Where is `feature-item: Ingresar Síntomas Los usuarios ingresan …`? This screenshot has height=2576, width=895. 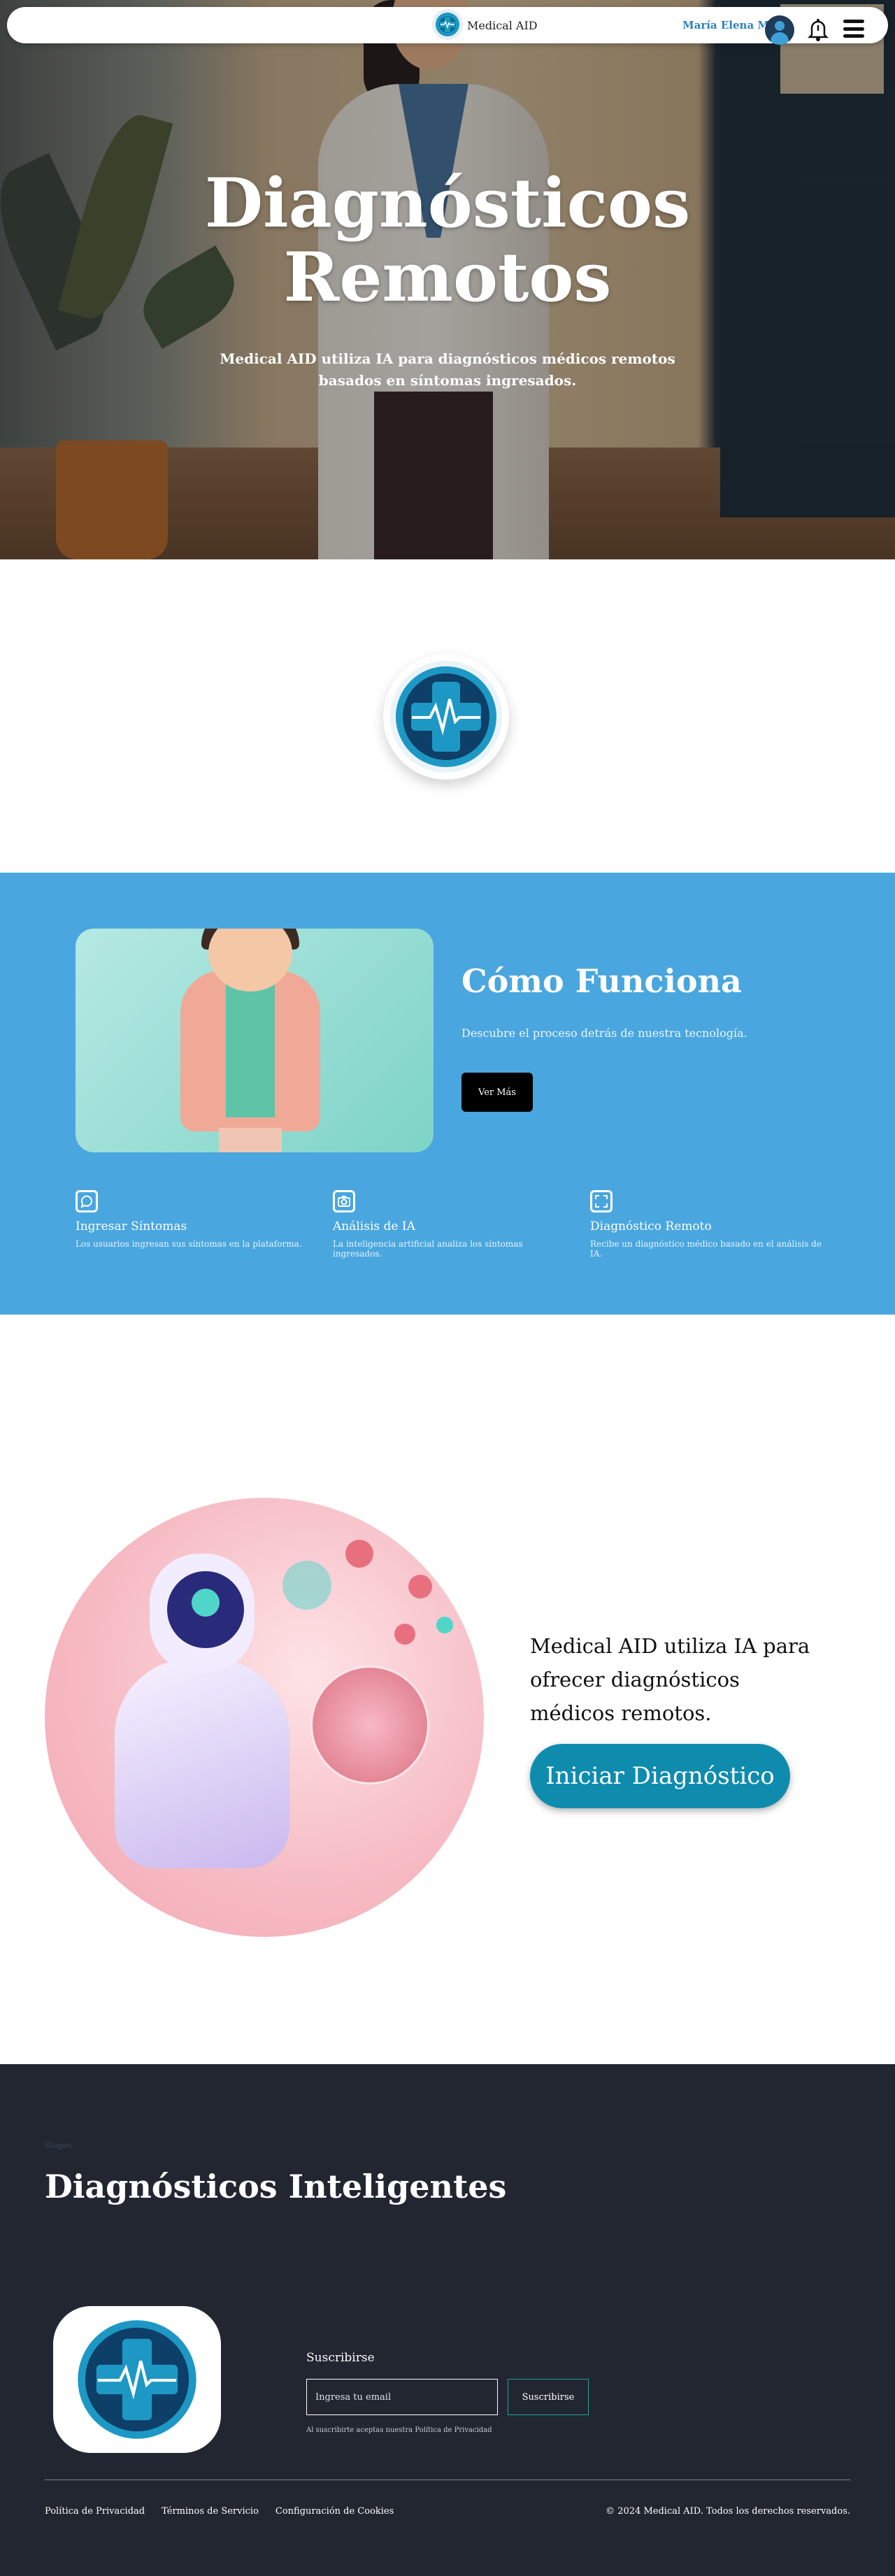 feature-item: Ingresar Síntomas Los usuarios ingresan … is located at coordinates (195, 1219).